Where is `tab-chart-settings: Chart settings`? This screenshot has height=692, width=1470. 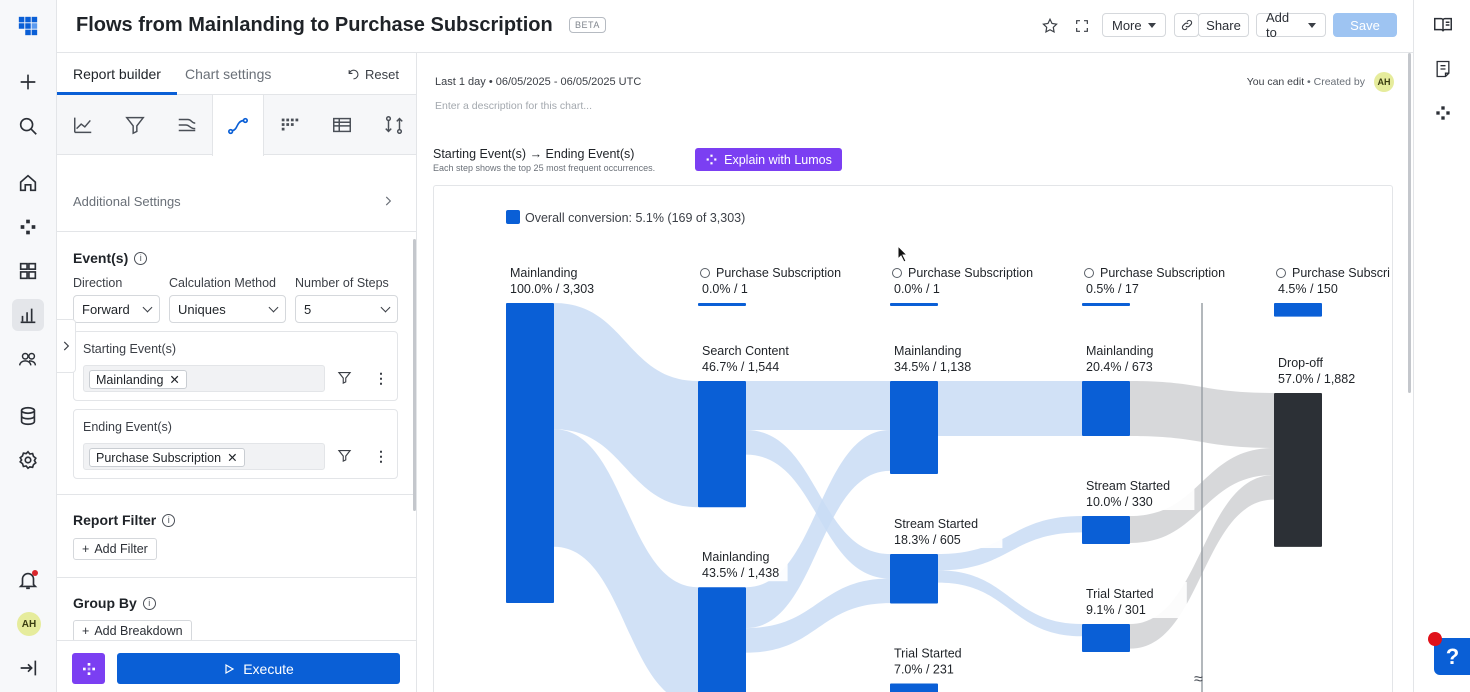 tab-chart-settings: Chart settings is located at coordinates (228, 74).